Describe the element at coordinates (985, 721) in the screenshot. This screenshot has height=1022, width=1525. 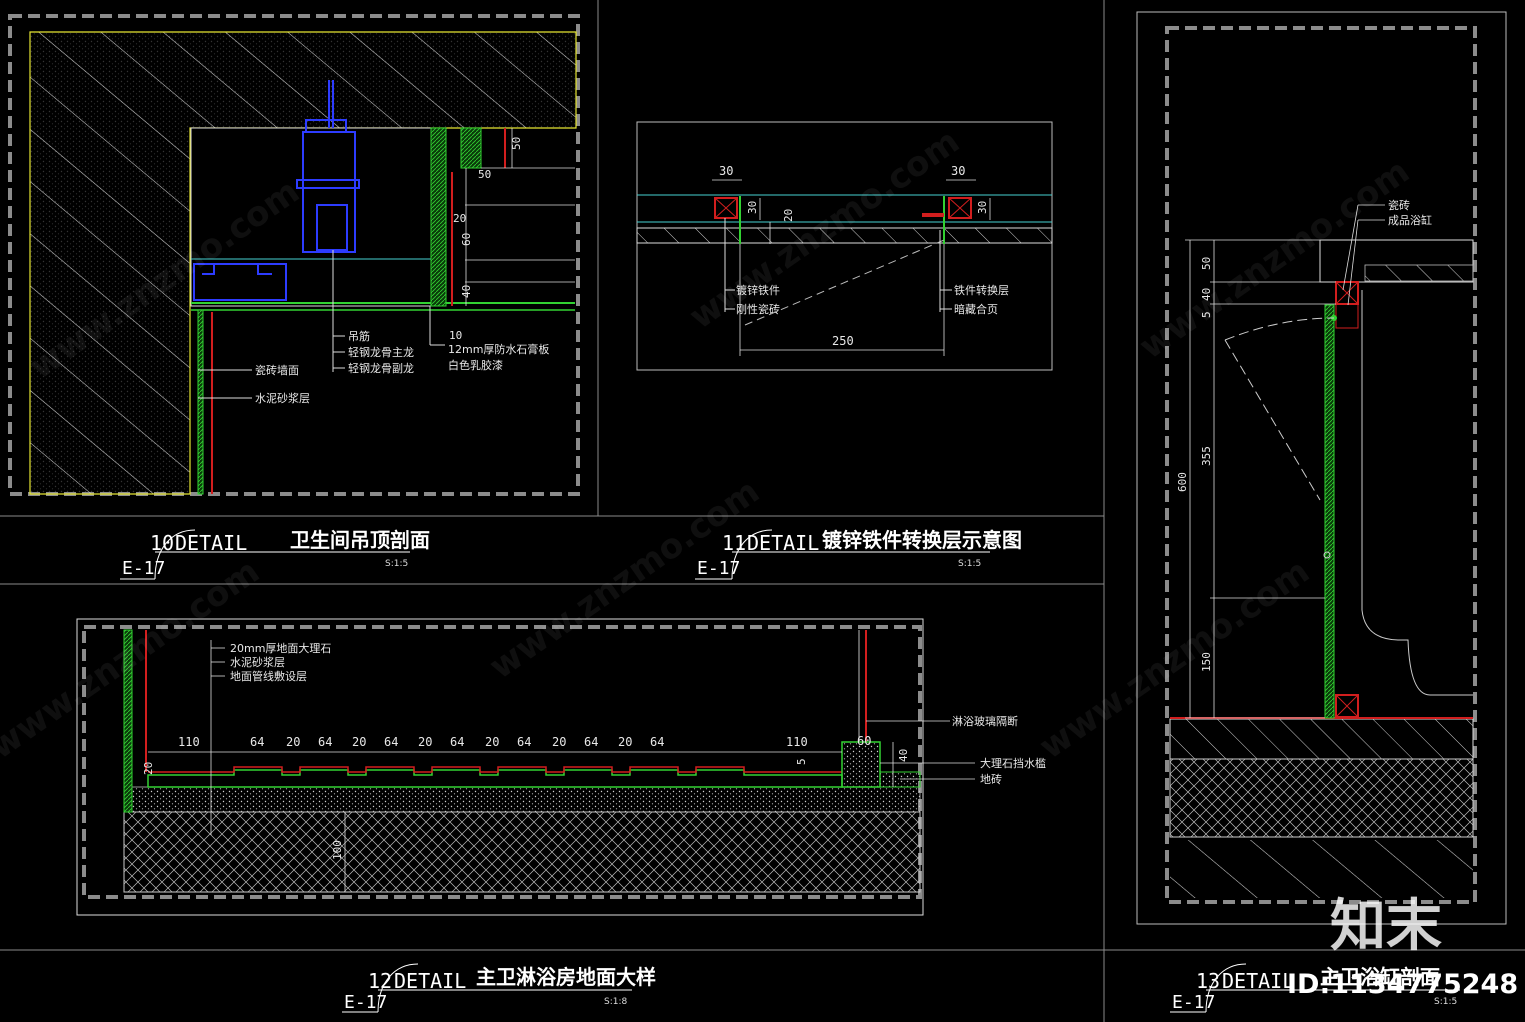
I see `label-glass: 淋浴玻璃隔断` at that location.